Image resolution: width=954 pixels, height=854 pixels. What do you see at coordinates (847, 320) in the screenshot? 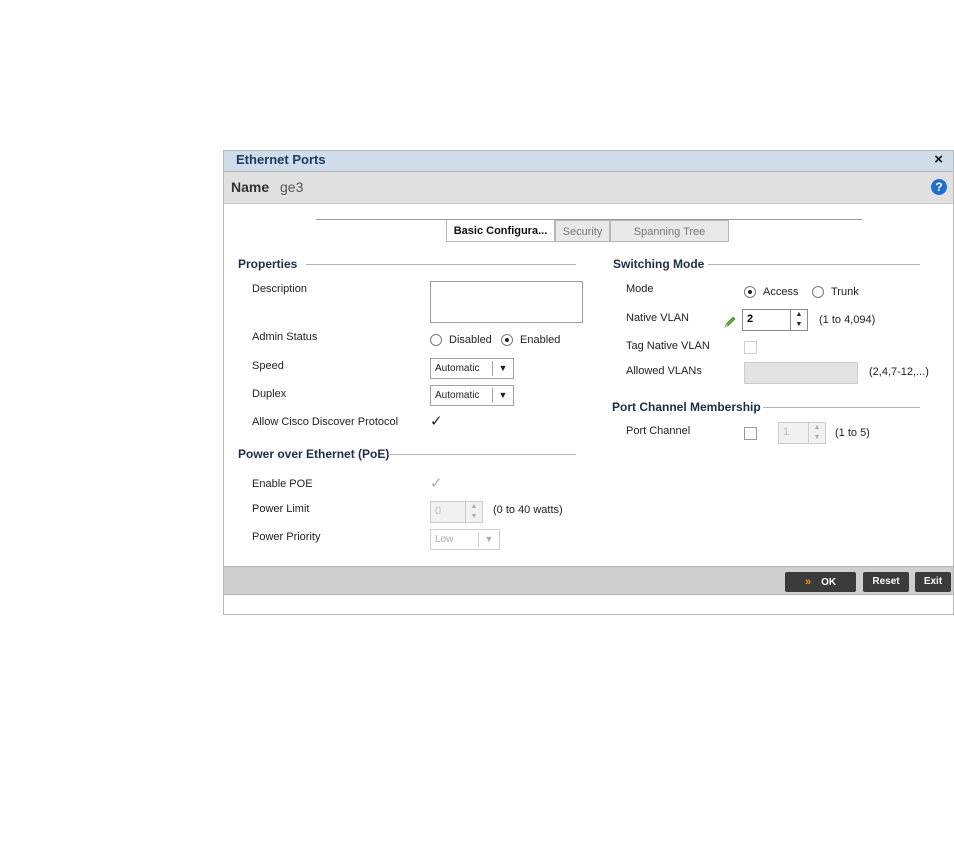
I see `native-vlan-hint: (1 to 4,094)` at bounding box center [847, 320].